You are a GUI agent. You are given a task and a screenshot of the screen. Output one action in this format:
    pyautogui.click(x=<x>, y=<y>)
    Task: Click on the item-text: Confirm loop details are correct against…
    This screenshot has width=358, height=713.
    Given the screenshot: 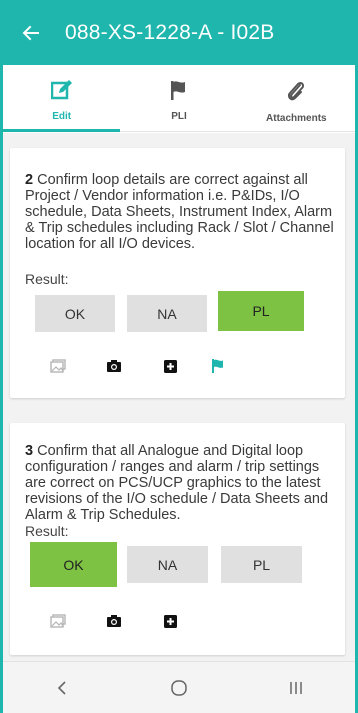 What is the action you would take?
    pyautogui.click(x=179, y=212)
    